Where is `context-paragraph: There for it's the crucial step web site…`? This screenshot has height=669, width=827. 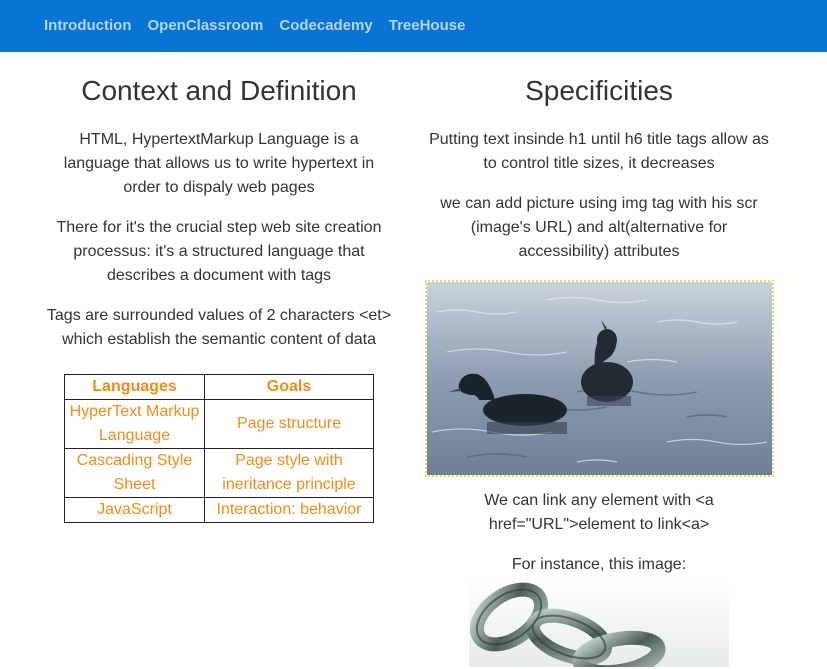 context-paragraph: There for it's the crucial step web site… is located at coordinates (219, 251).